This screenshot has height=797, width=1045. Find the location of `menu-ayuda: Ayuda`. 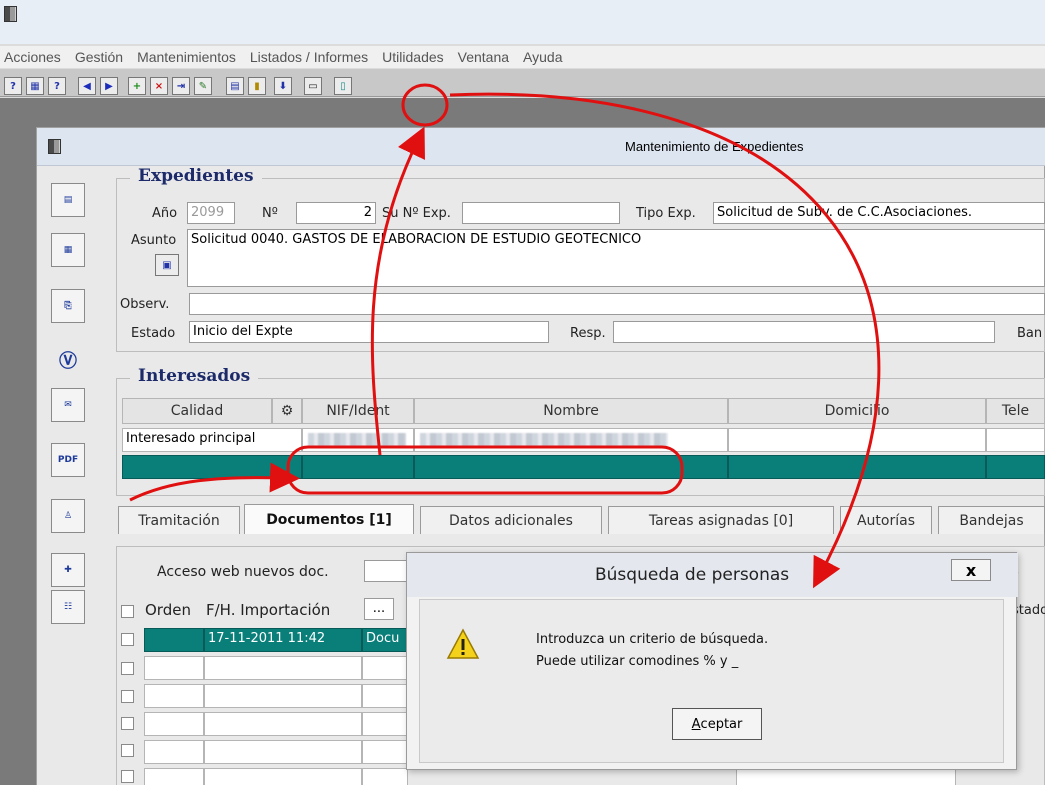

menu-ayuda: Ayuda is located at coordinates (542, 57).